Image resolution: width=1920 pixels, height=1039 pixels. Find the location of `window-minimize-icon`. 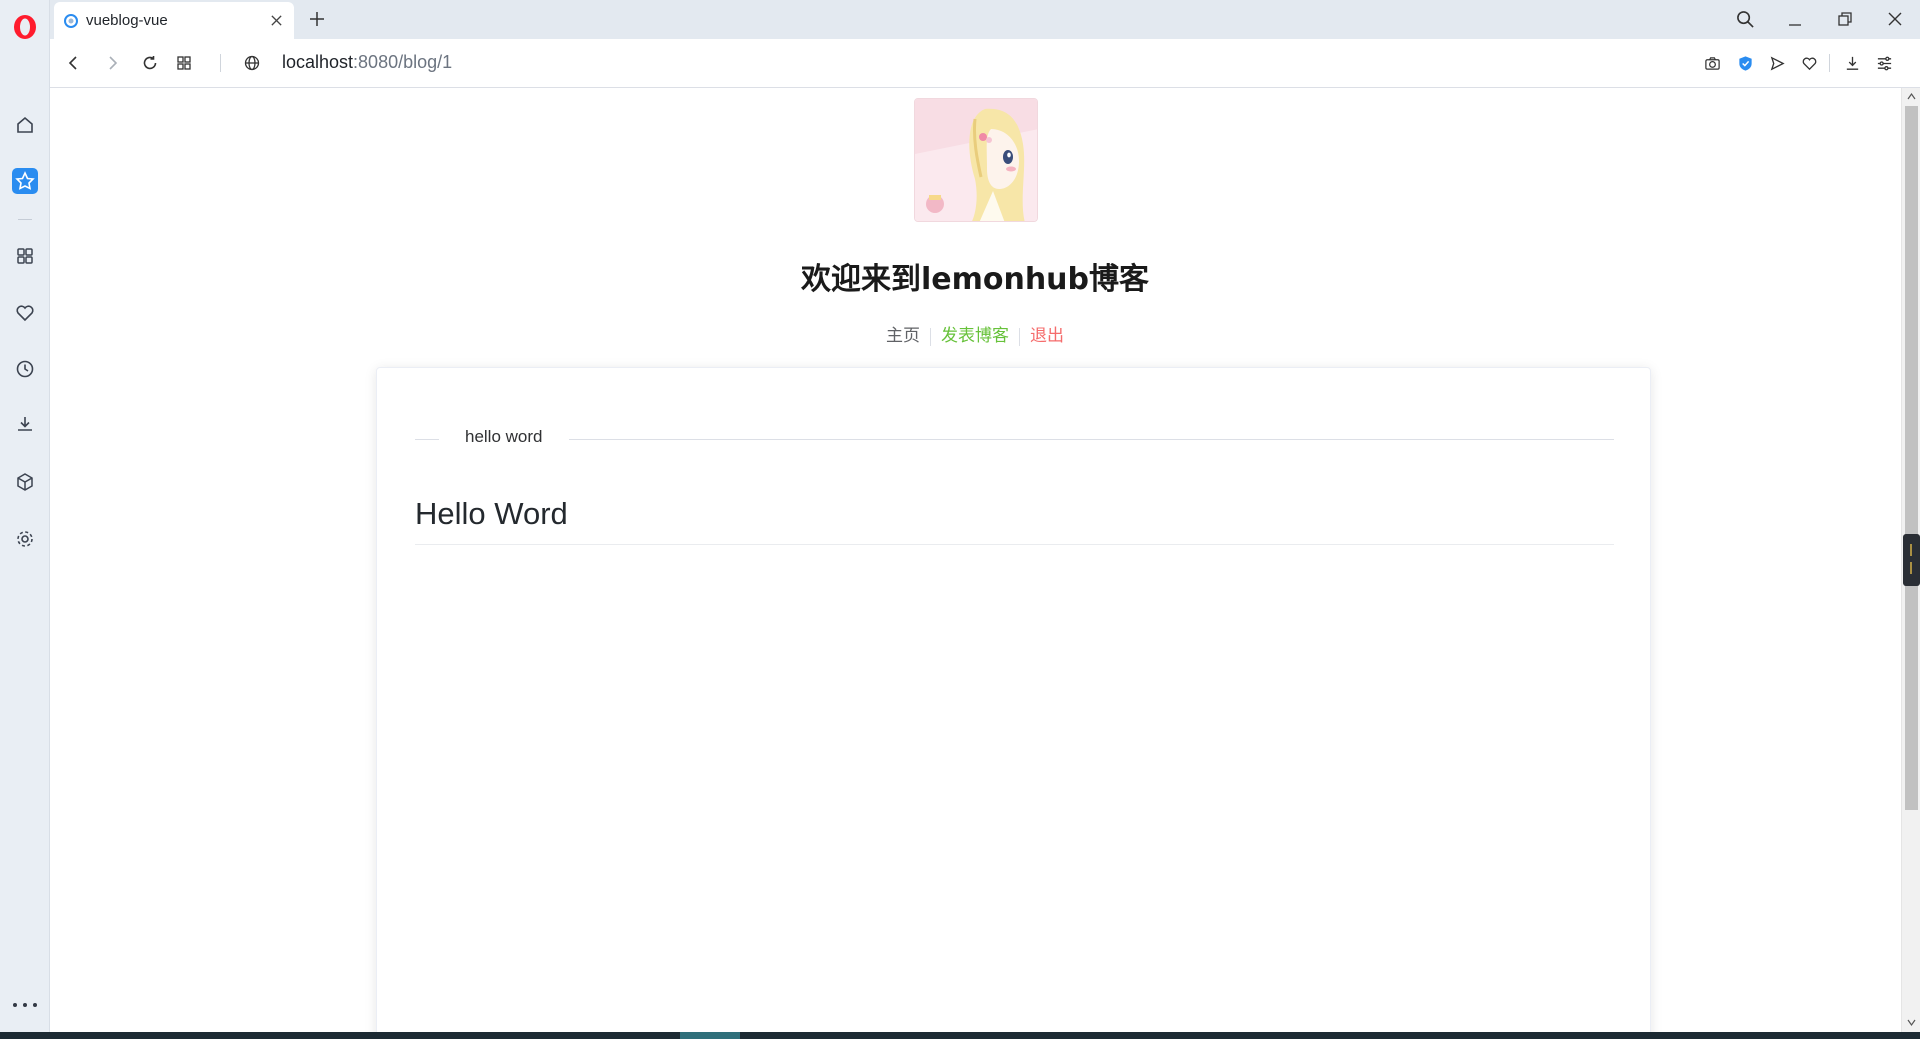

window-minimize-icon is located at coordinates (1795, 19).